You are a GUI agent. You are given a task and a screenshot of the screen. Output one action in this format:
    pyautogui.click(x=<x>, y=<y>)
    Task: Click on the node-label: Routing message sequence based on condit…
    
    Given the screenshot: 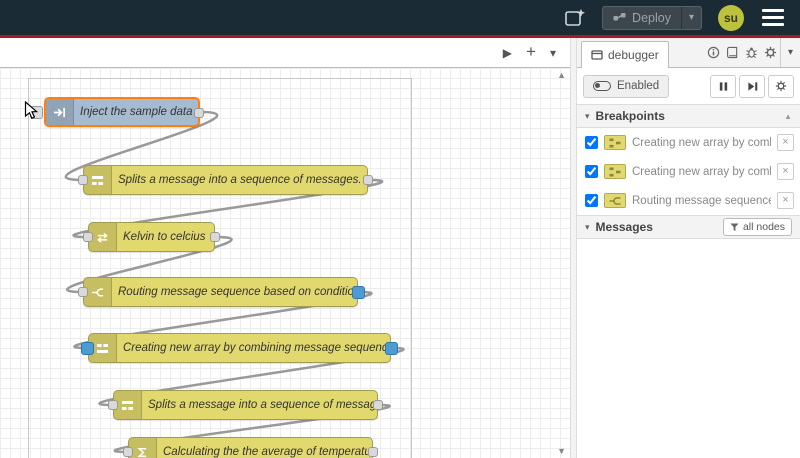 What is the action you would take?
    pyautogui.click(x=237, y=292)
    